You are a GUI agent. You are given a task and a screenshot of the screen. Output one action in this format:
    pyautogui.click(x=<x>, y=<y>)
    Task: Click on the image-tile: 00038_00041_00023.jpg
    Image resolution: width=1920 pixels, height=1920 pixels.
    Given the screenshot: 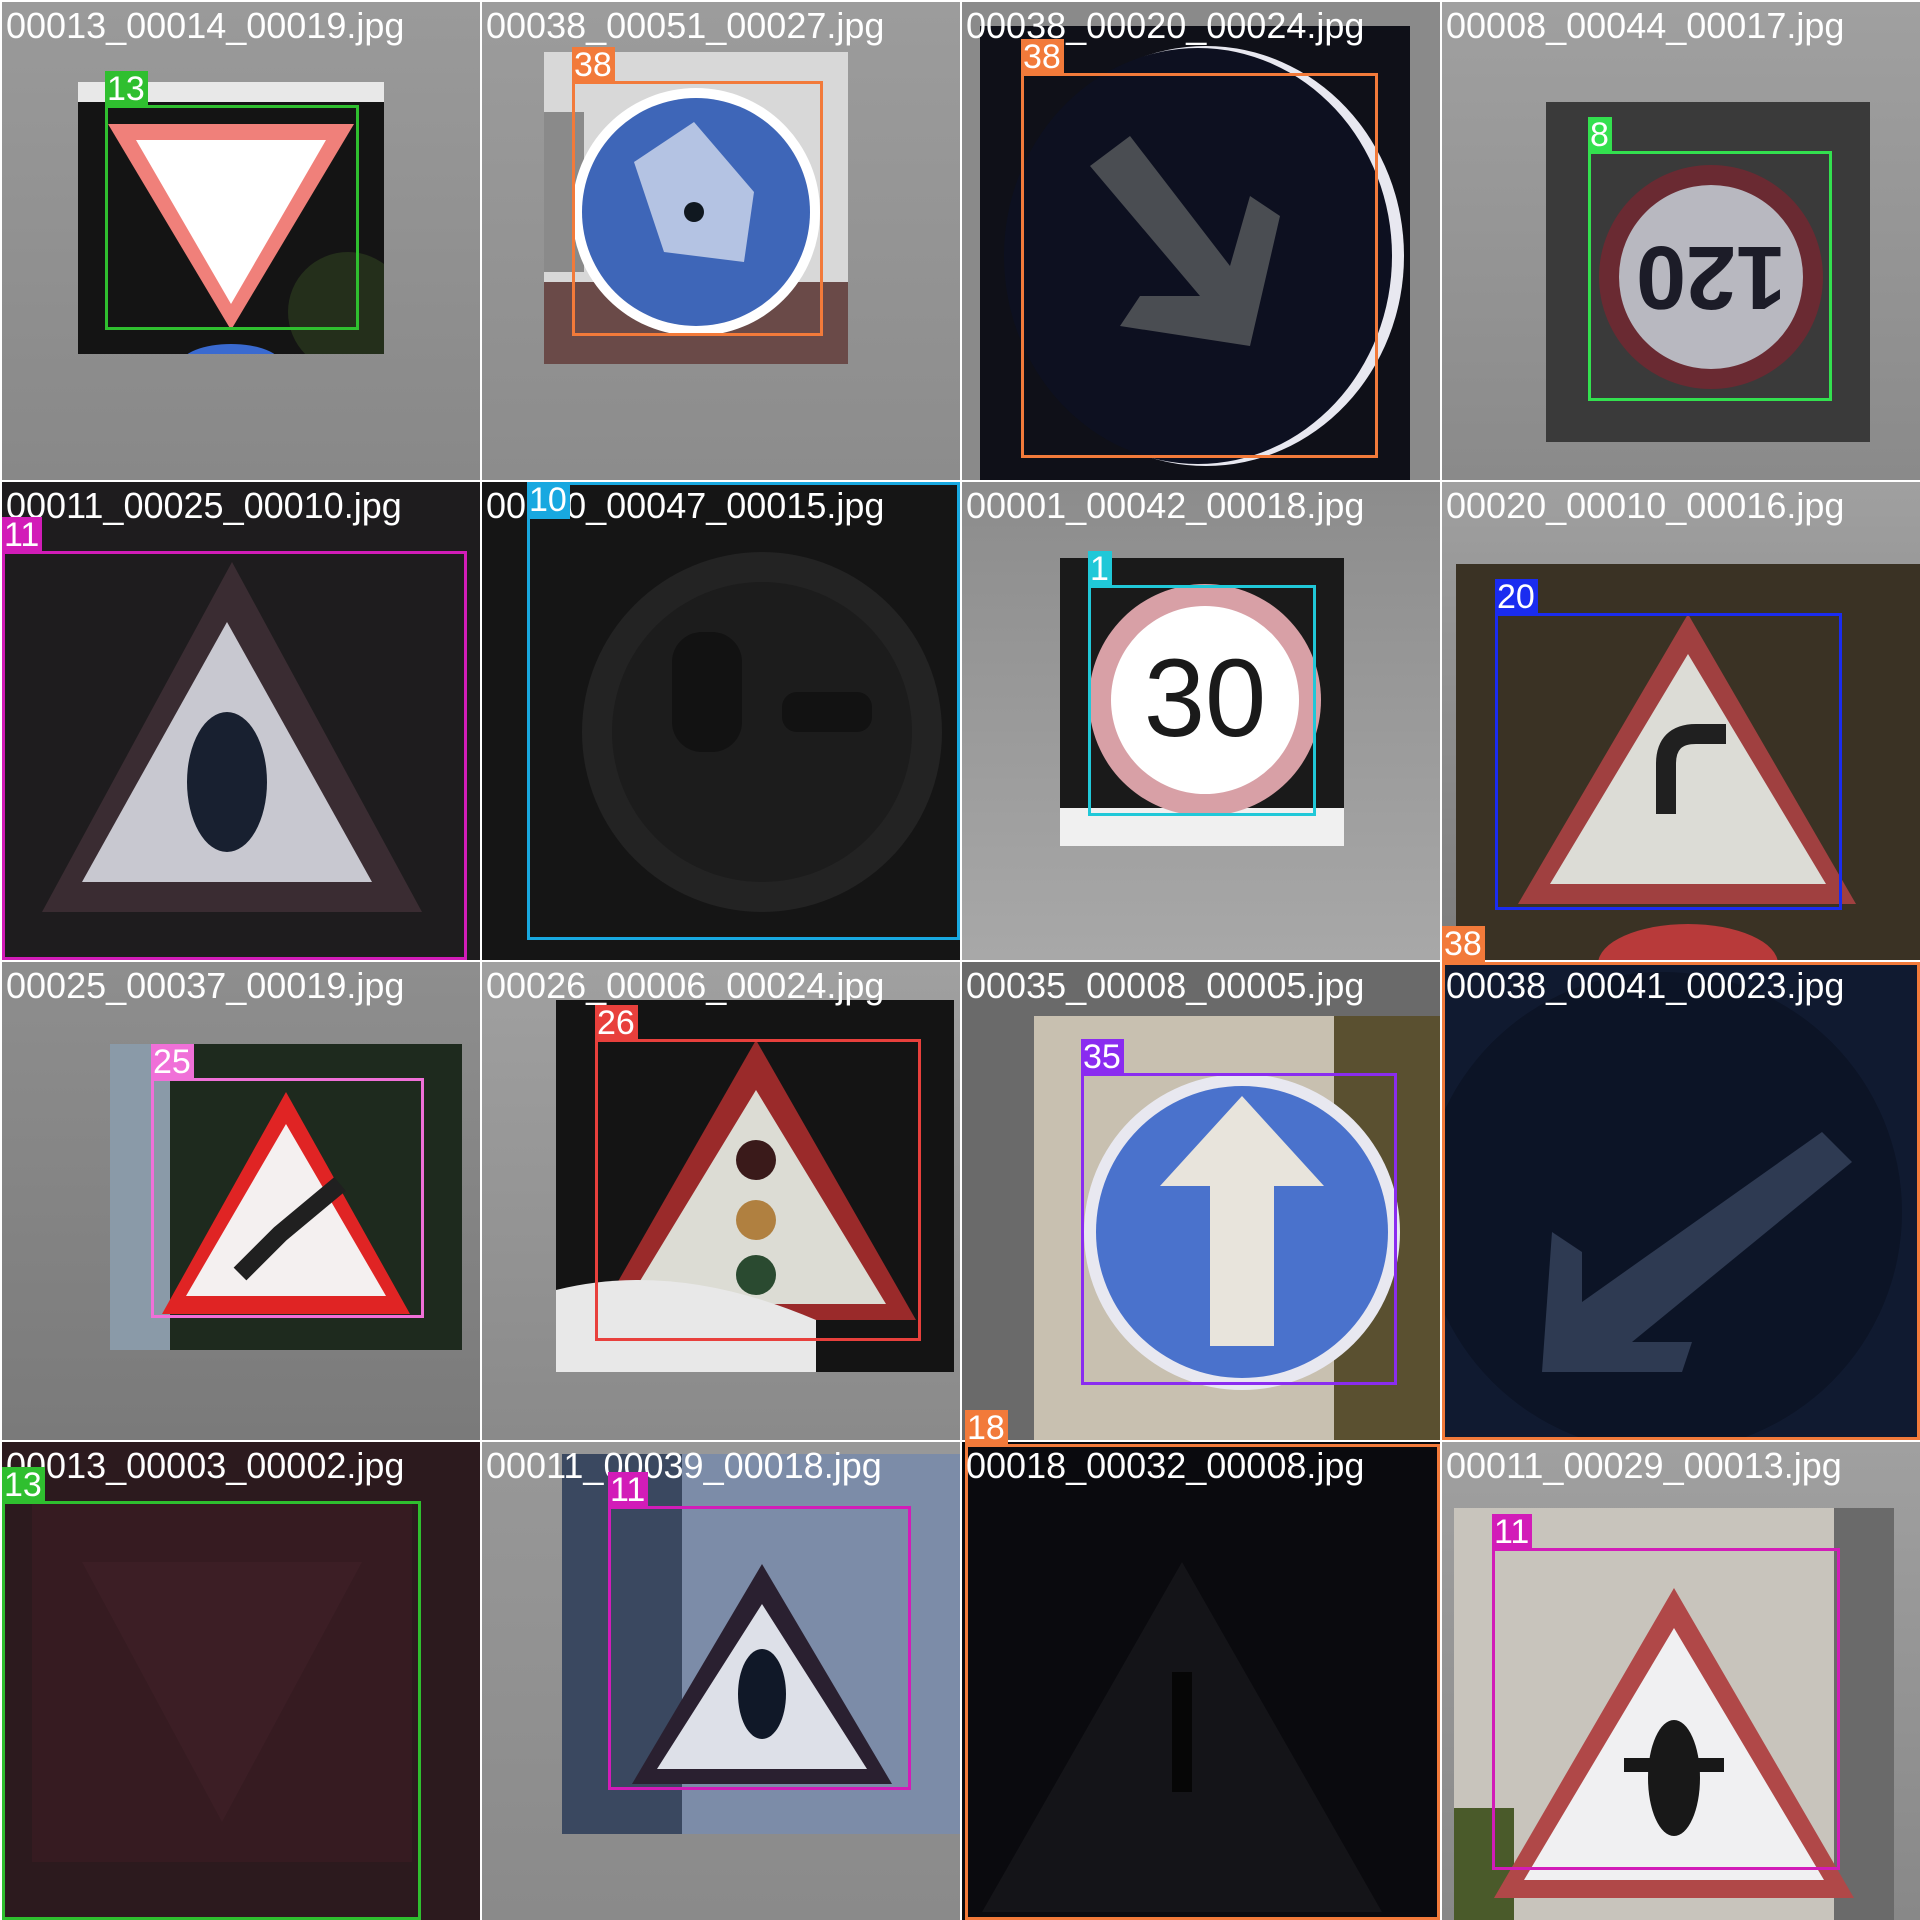 What is the action you would take?
    pyautogui.click(x=1681, y=1201)
    